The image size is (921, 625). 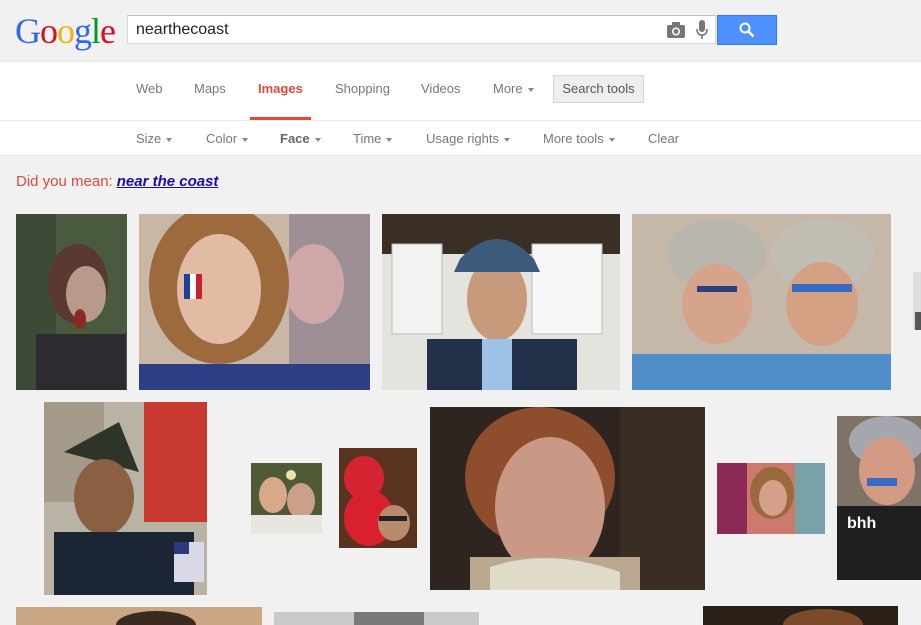 I want to click on tool-more-tools: More tools, so click(x=579, y=138).